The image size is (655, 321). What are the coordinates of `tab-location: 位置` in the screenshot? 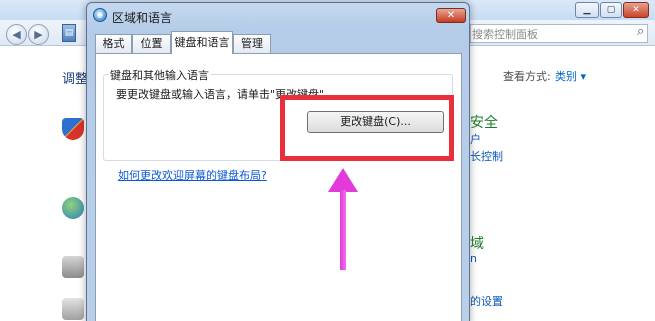 It's located at (151, 43).